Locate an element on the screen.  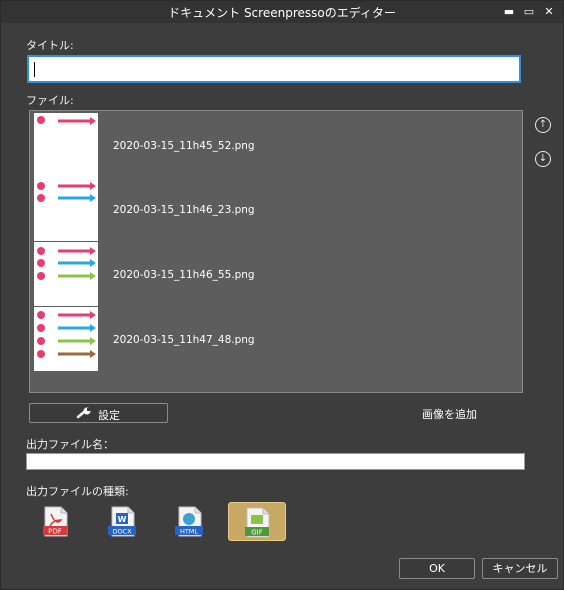
settings-label: 設定 is located at coordinates (109, 415).